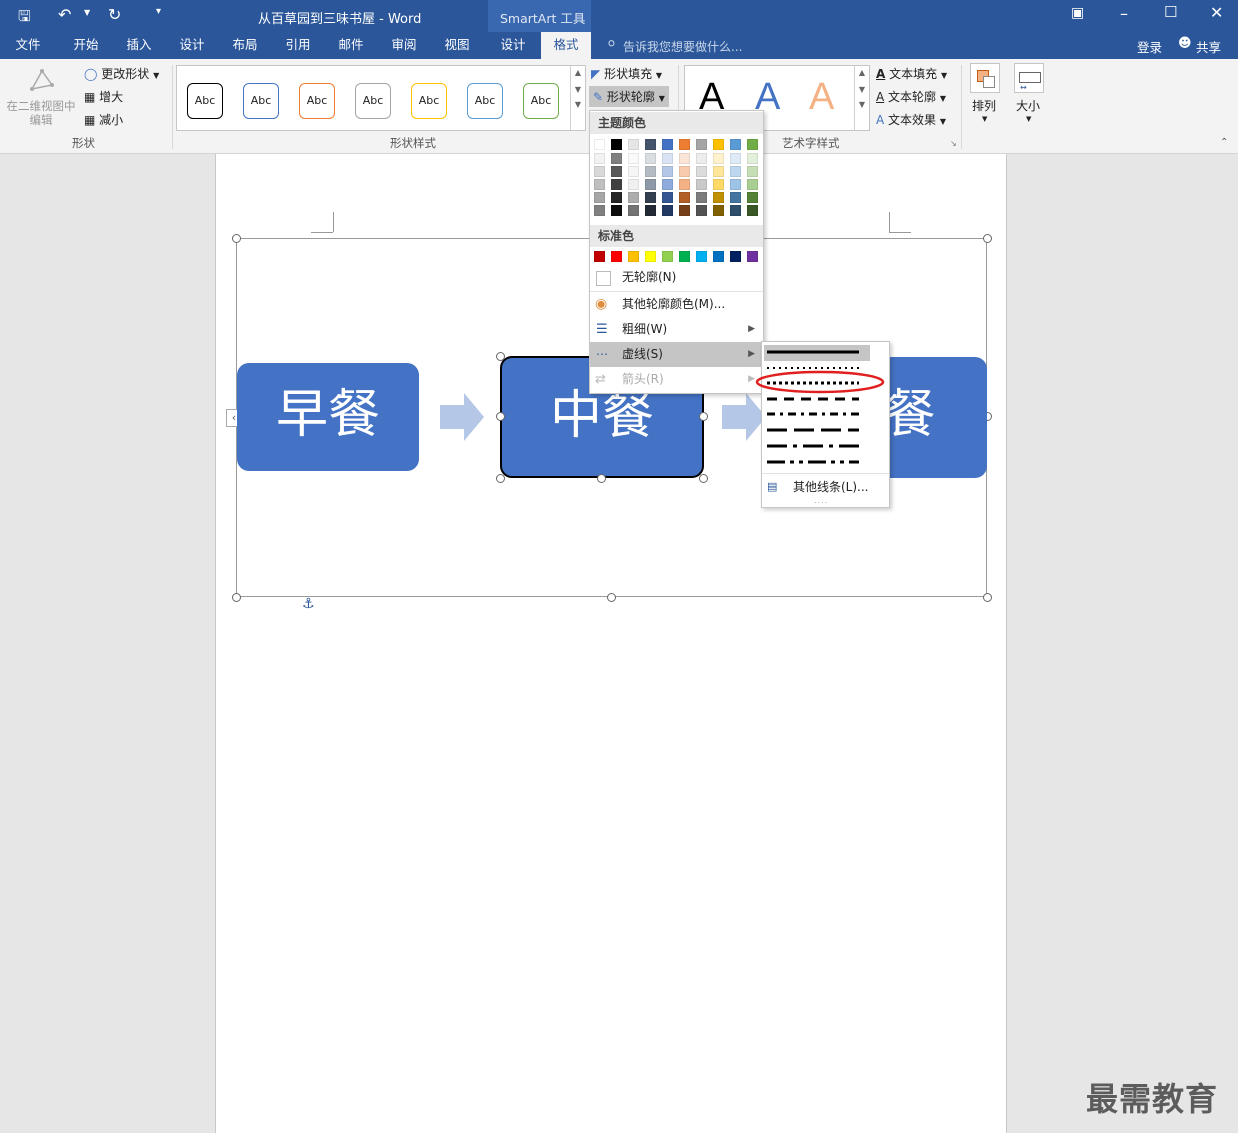 This screenshot has height=1133, width=1238. Describe the element at coordinates (404, 45) in the screenshot. I see `tab-review: 审阅` at that location.